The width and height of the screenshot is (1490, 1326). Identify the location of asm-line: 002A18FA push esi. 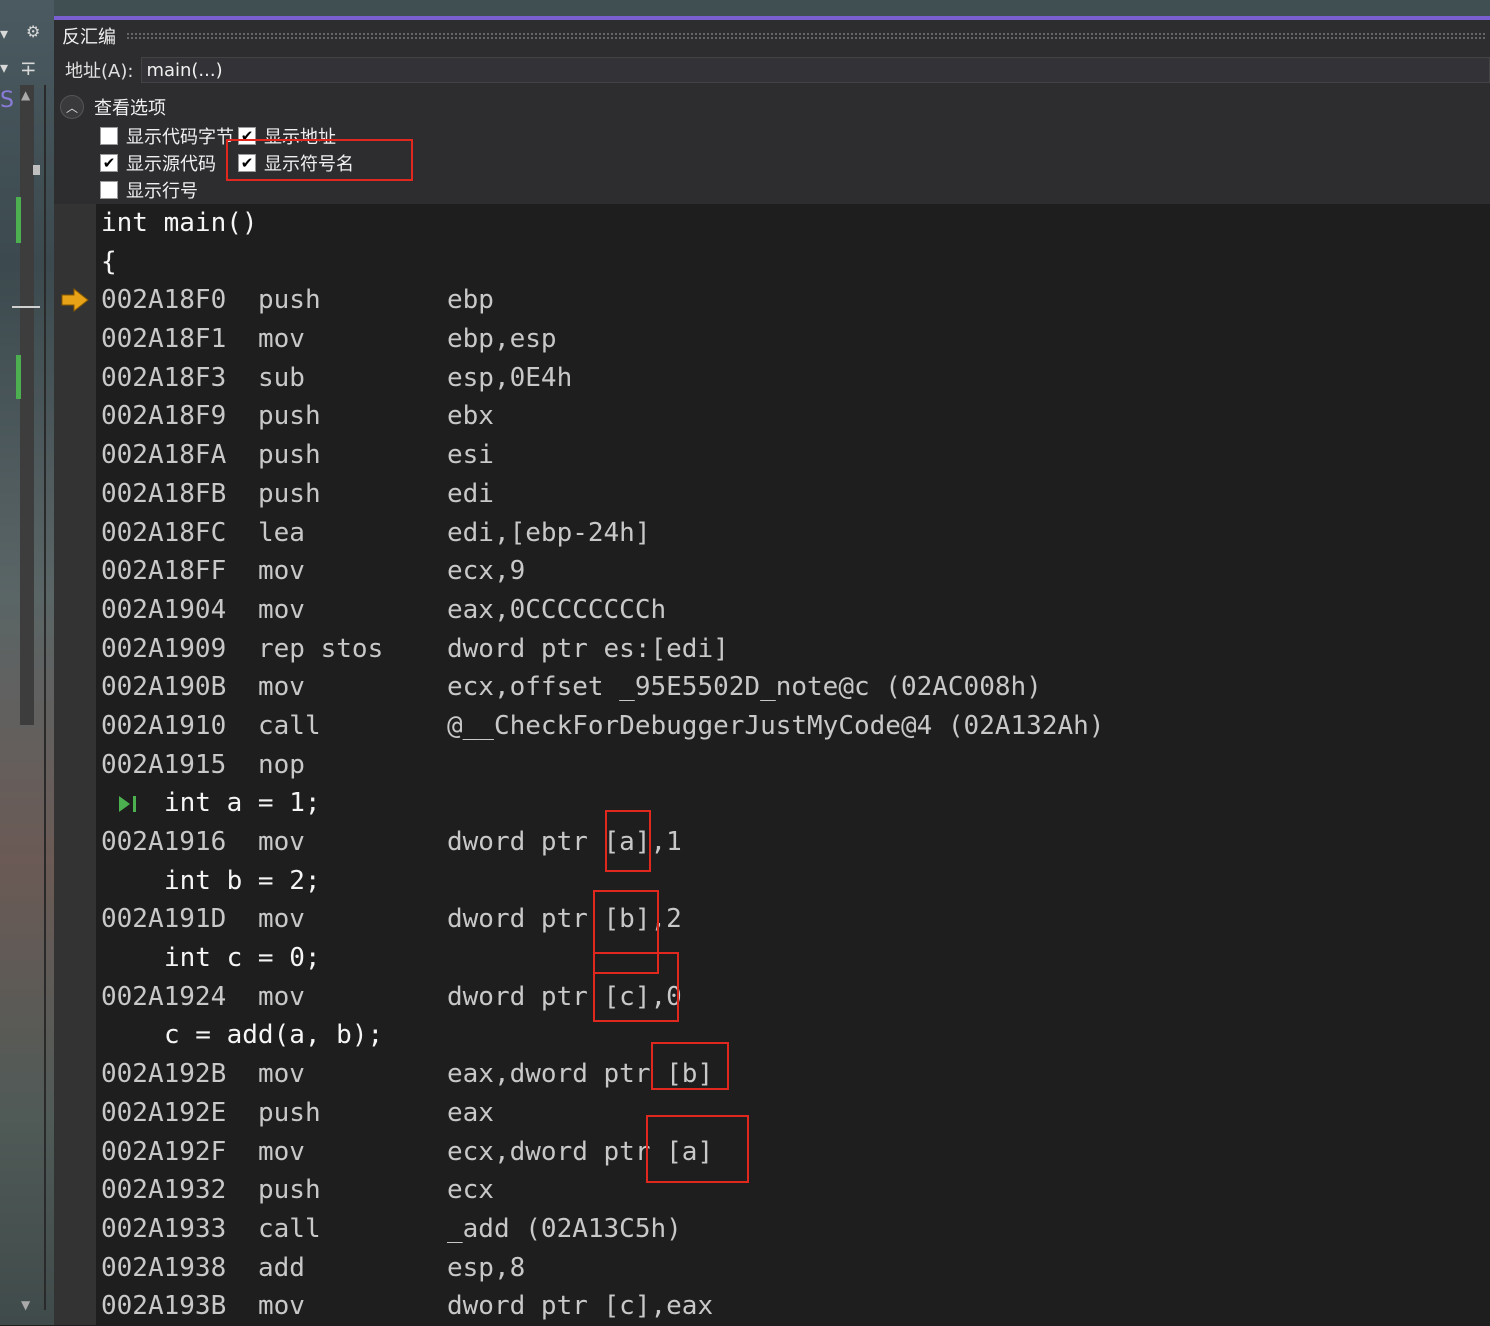
(791, 455).